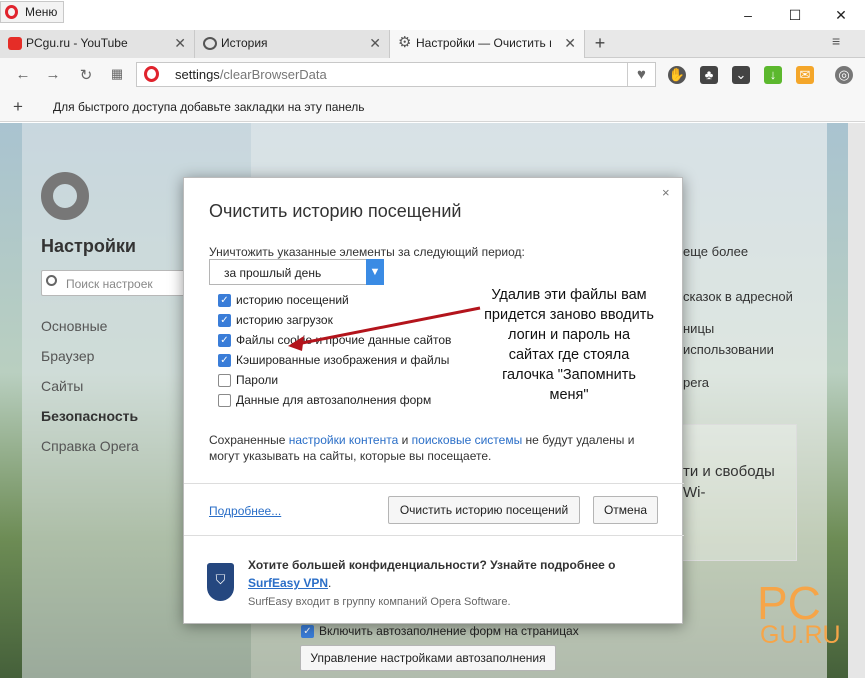 The height and width of the screenshot is (678, 865). What do you see at coordinates (249, 440) in the screenshot?
I see `note-text: Сохраненные` at bounding box center [249, 440].